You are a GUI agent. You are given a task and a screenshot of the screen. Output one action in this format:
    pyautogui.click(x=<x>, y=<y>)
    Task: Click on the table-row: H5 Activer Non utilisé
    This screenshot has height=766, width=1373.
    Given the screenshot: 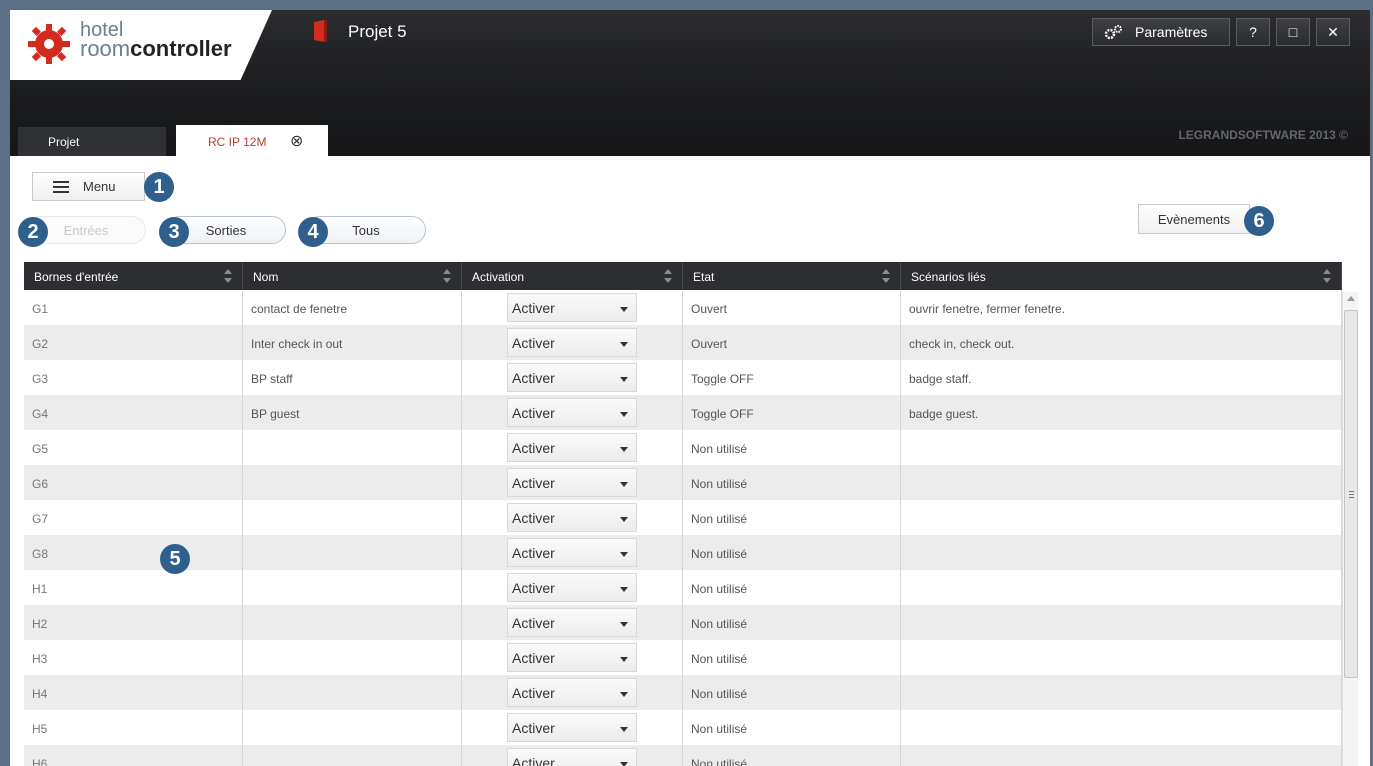 What is the action you would take?
    pyautogui.click(x=683, y=727)
    